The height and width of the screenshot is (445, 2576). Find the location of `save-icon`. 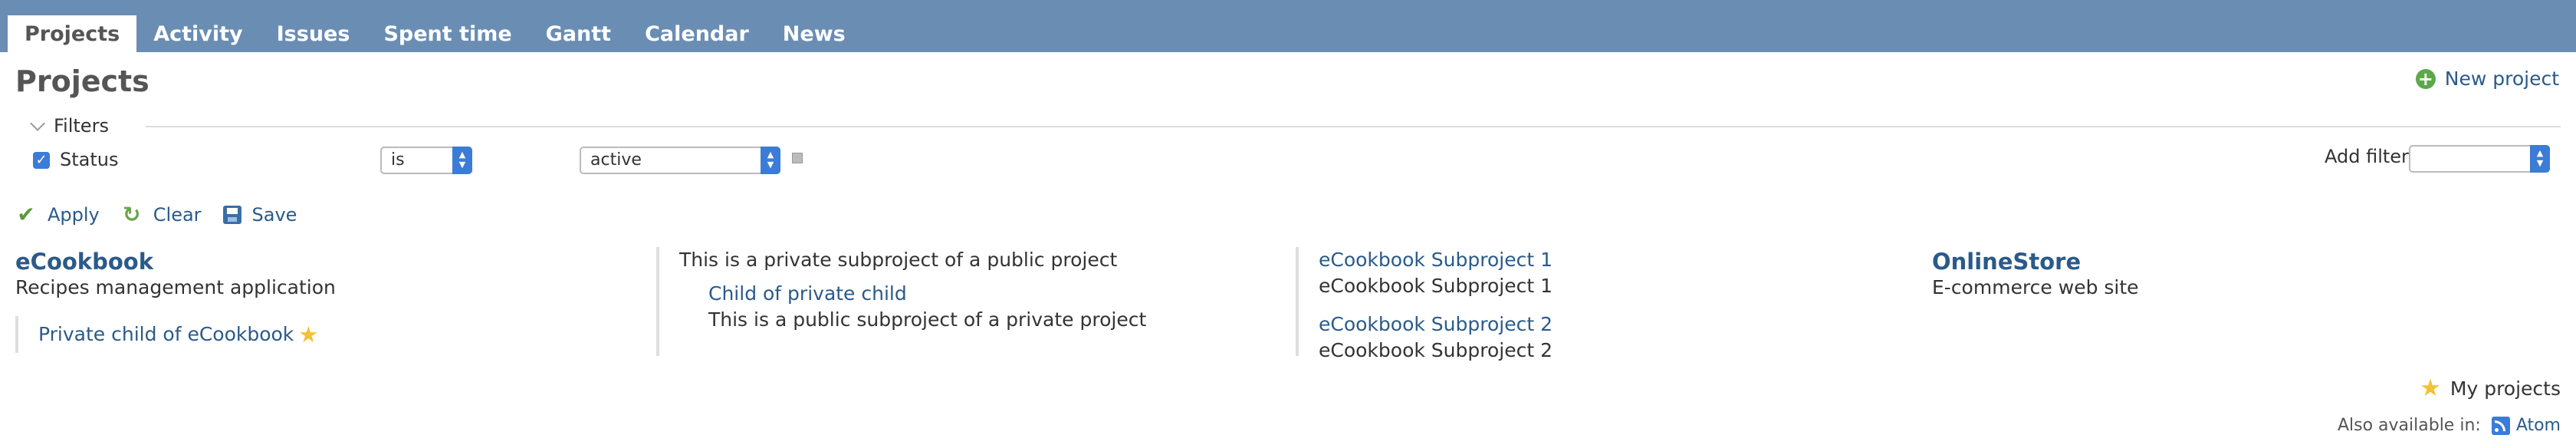

save-icon is located at coordinates (232, 215).